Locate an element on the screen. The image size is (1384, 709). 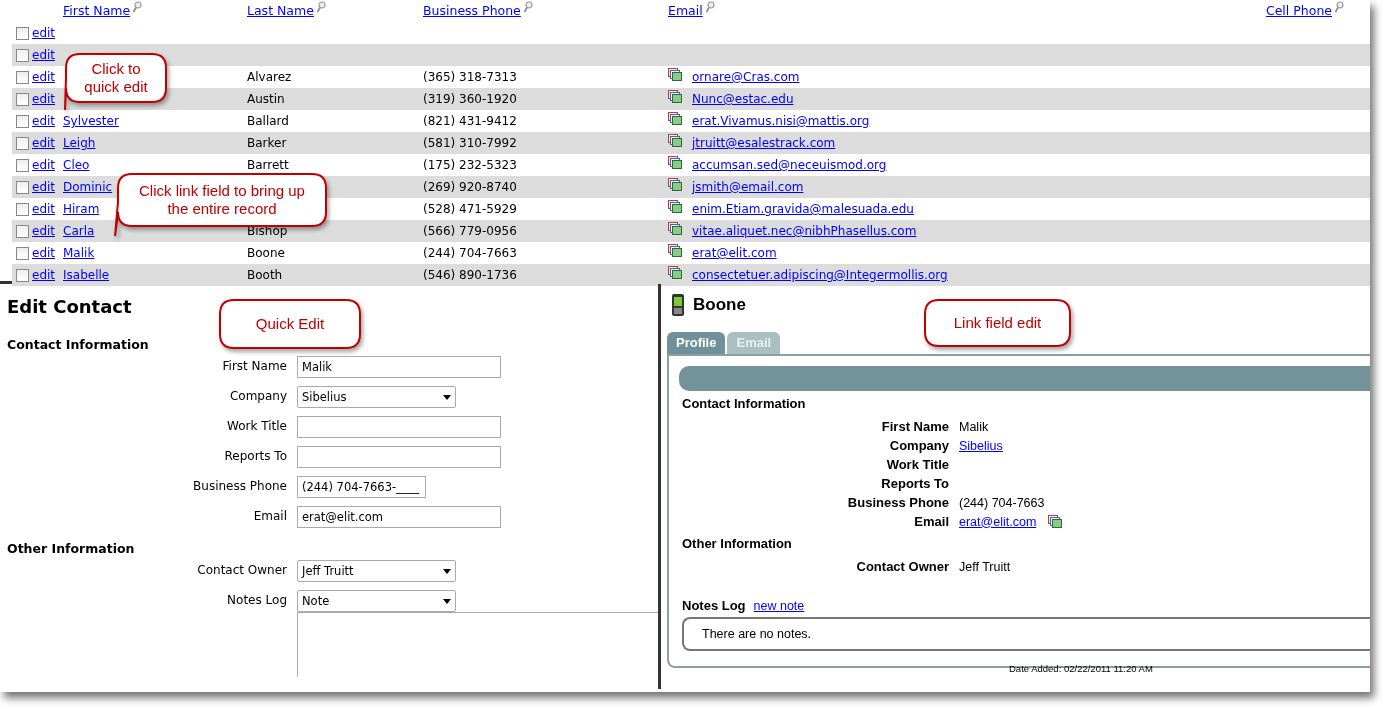
table-cell: (175) 232-5323 is located at coordinates (470, 165).